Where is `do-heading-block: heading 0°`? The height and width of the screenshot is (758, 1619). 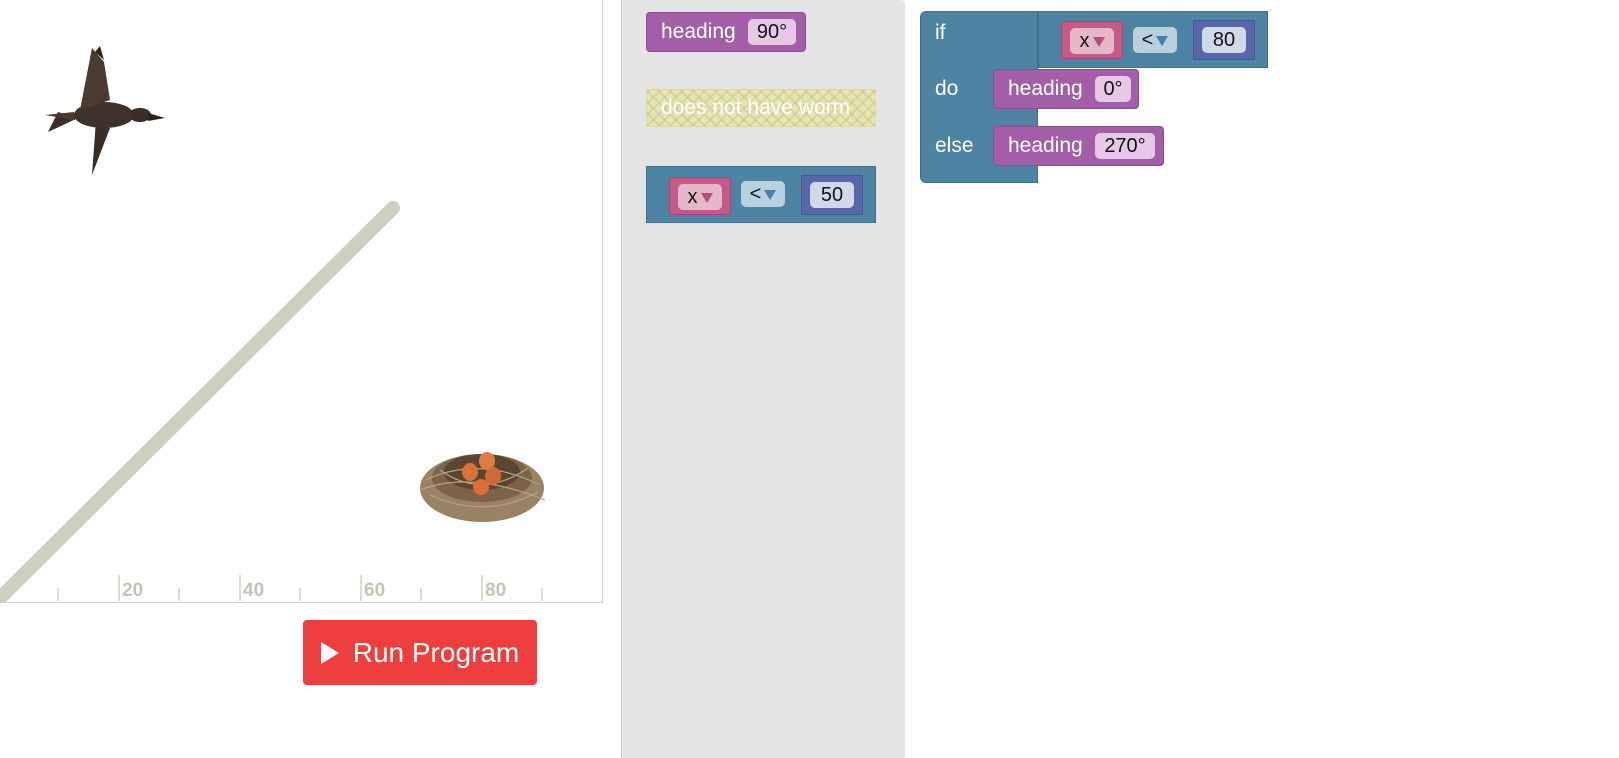
do-heading-block: heading 0° is located at coordinates (1066, 89).